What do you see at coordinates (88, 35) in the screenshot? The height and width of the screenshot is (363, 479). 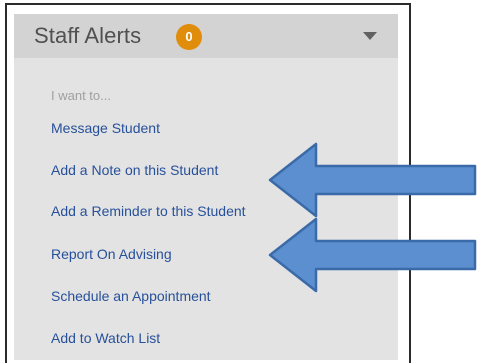 I see `panel-title: Staff Alerts` at bounding box center [88, 35].